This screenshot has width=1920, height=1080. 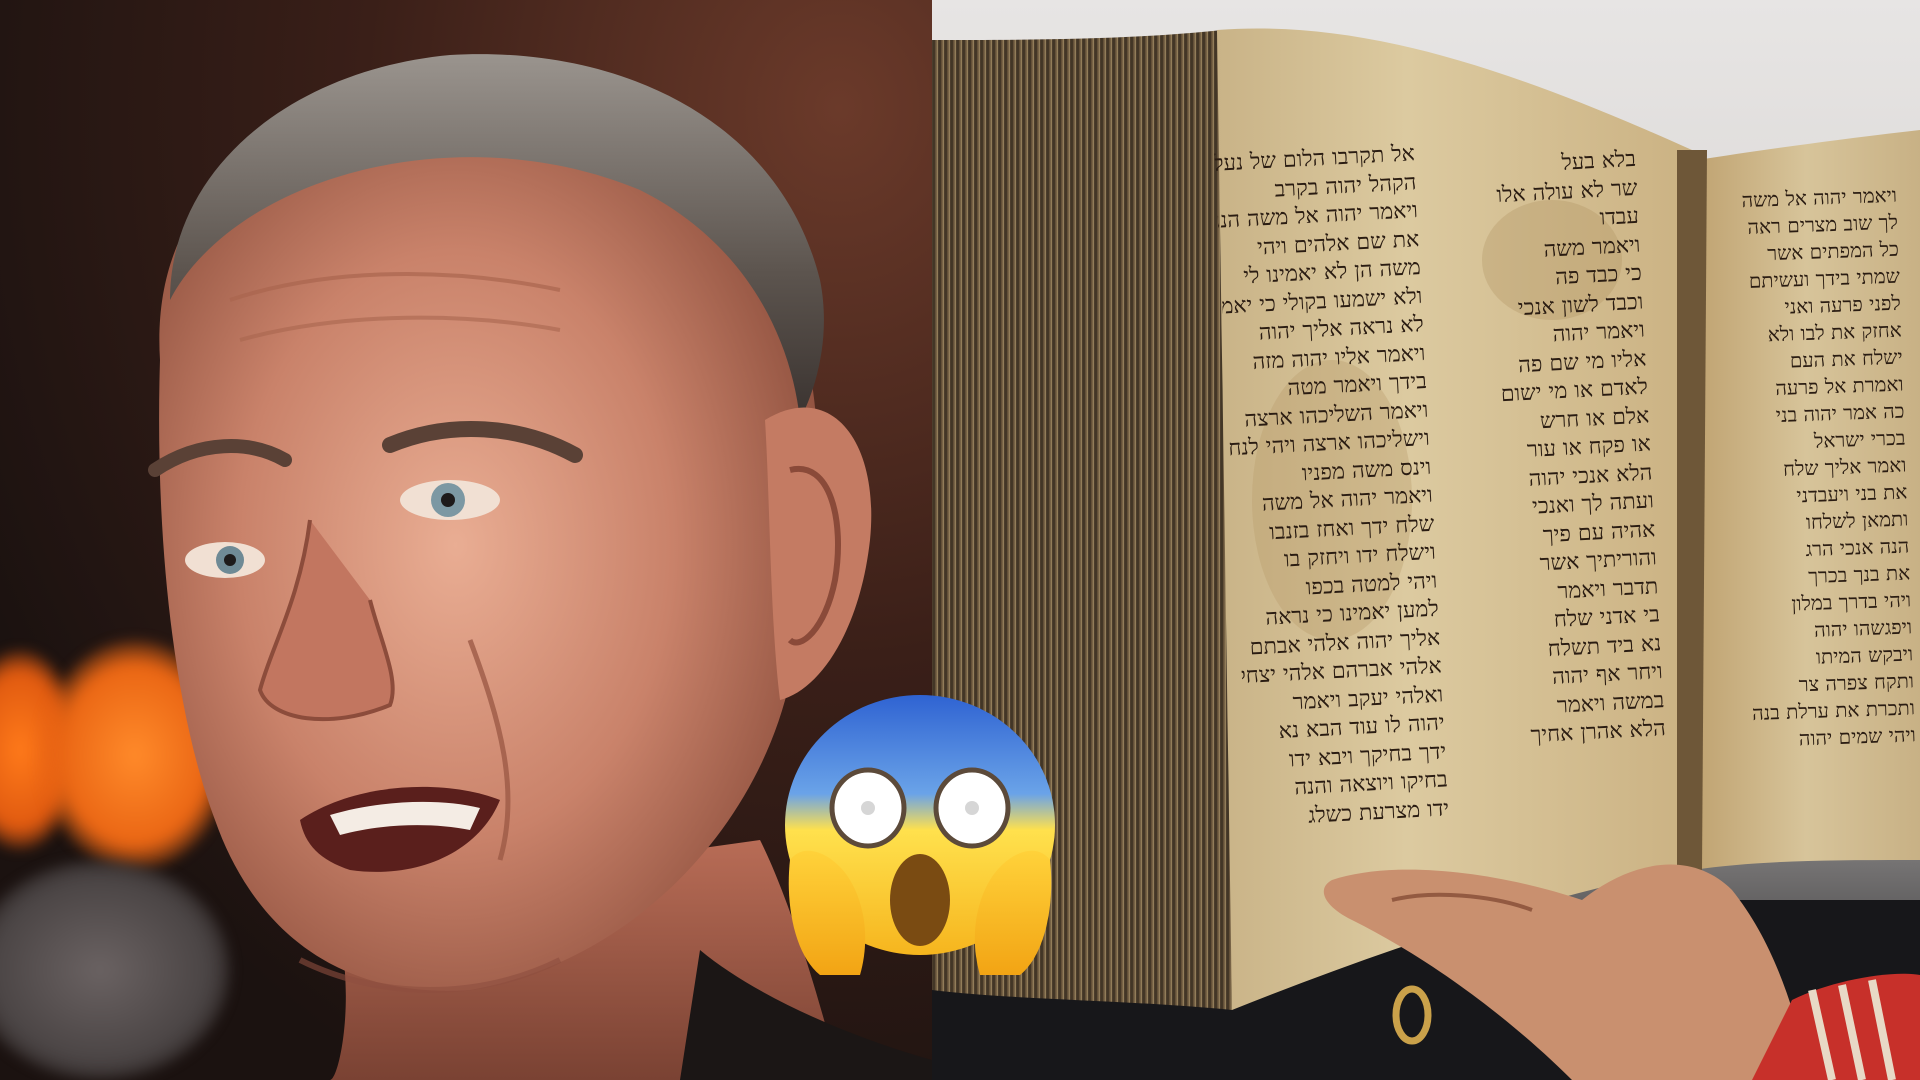 I want to click on manuscript-line: ויהי שמים יהוה, so click(x=1857, y=736).